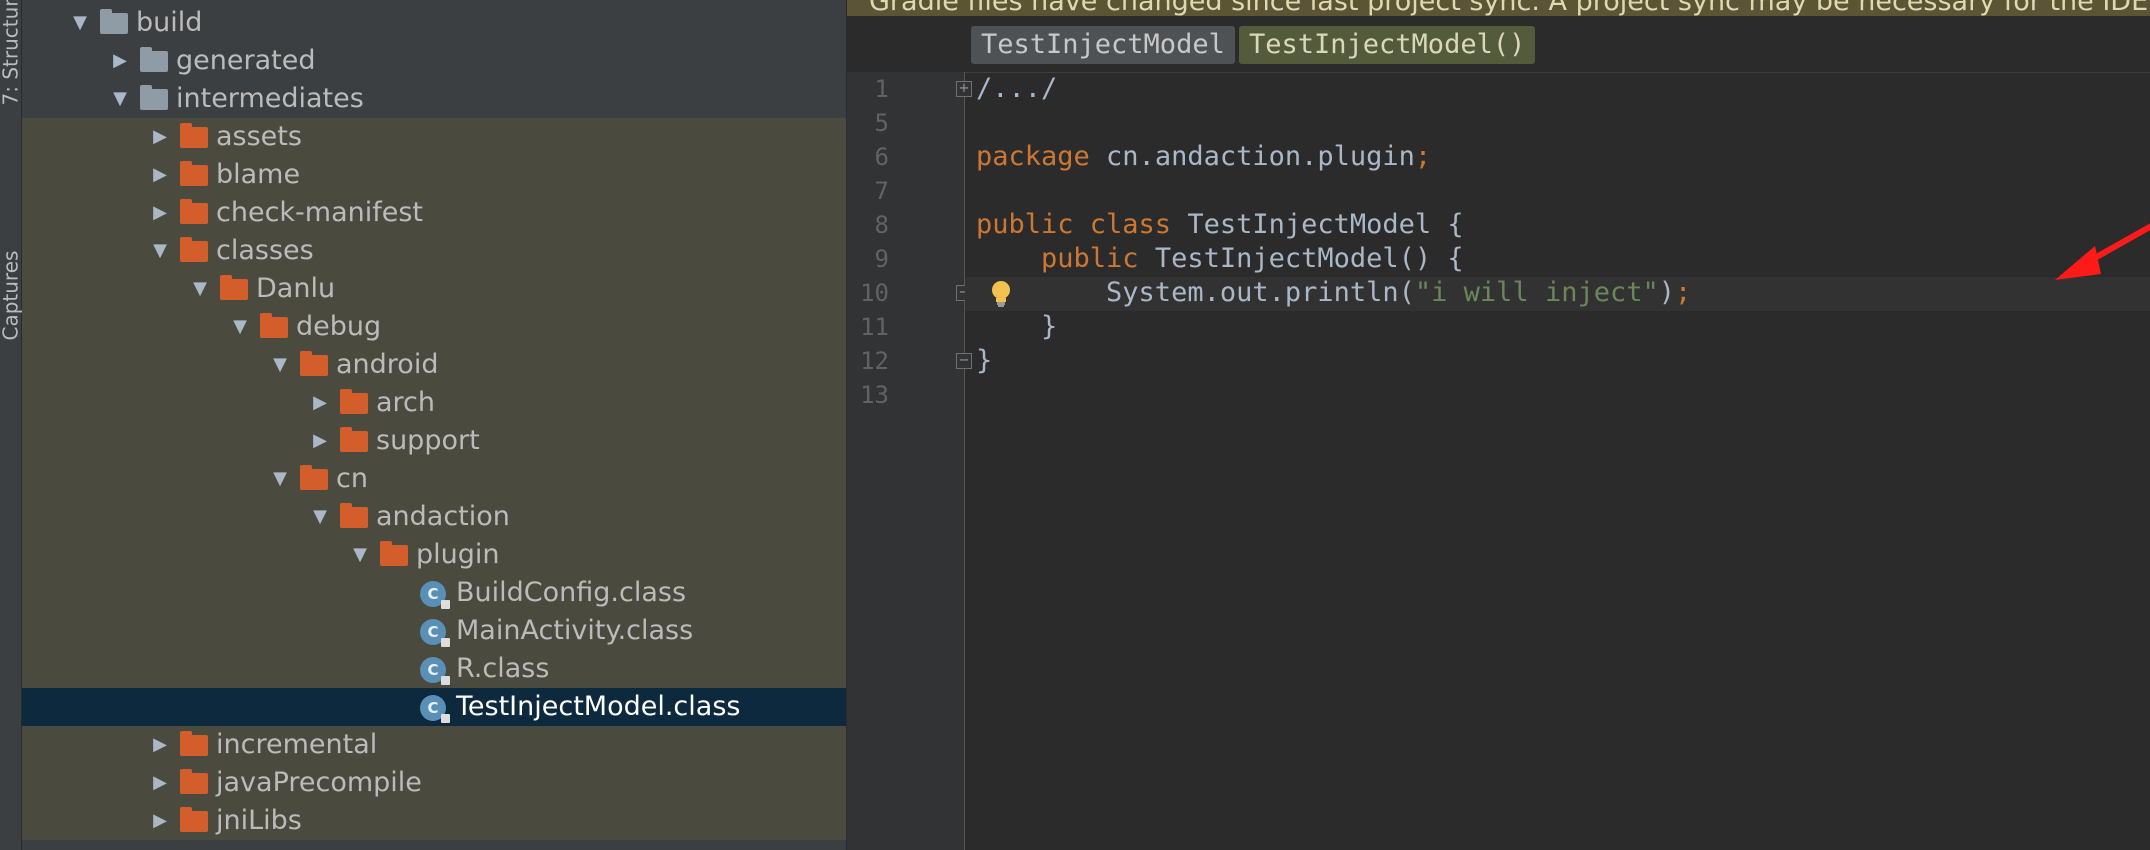 This screenshot has height=850, width=2150. What do you see at coordinates (1325, 224) in the screenshot?
I see `code-token: TestInjectModel {` at bounding box center [1325, 224].